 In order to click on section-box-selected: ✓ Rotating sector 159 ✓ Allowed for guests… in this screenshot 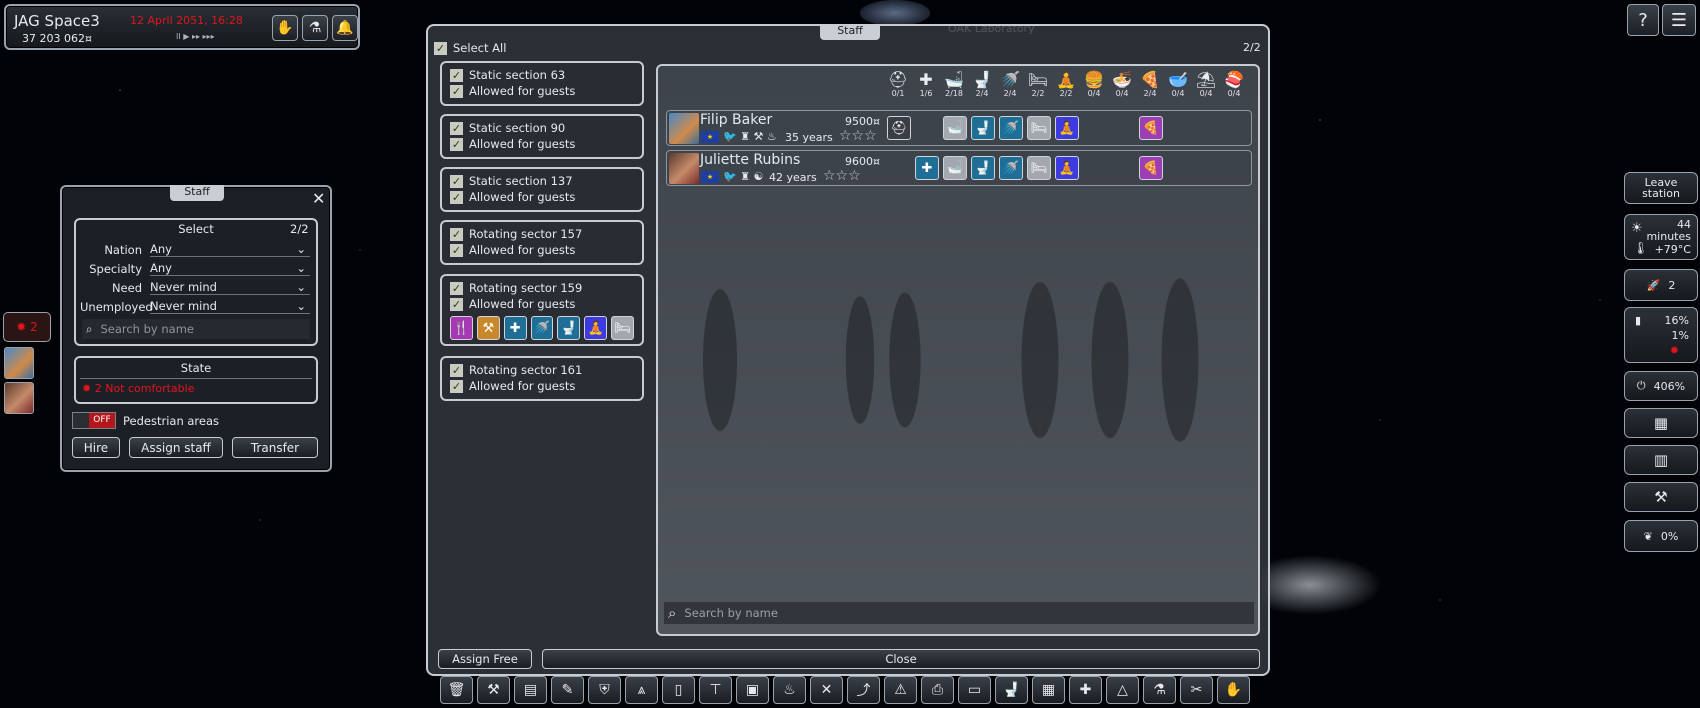, I will do `click(542, 310)`.